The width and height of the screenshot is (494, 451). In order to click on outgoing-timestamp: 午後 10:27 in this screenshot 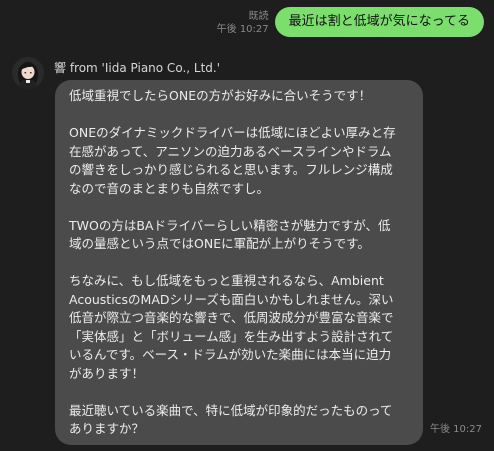, I will do `click(242, 29)`.